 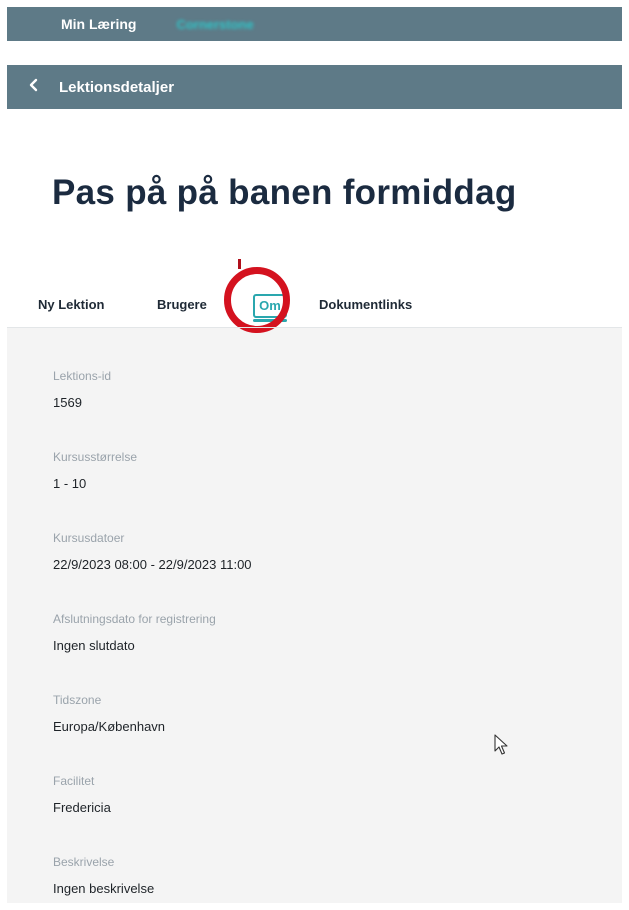 I want to click on field-label: Kursusstørrelse, so click(x=95, y=457).